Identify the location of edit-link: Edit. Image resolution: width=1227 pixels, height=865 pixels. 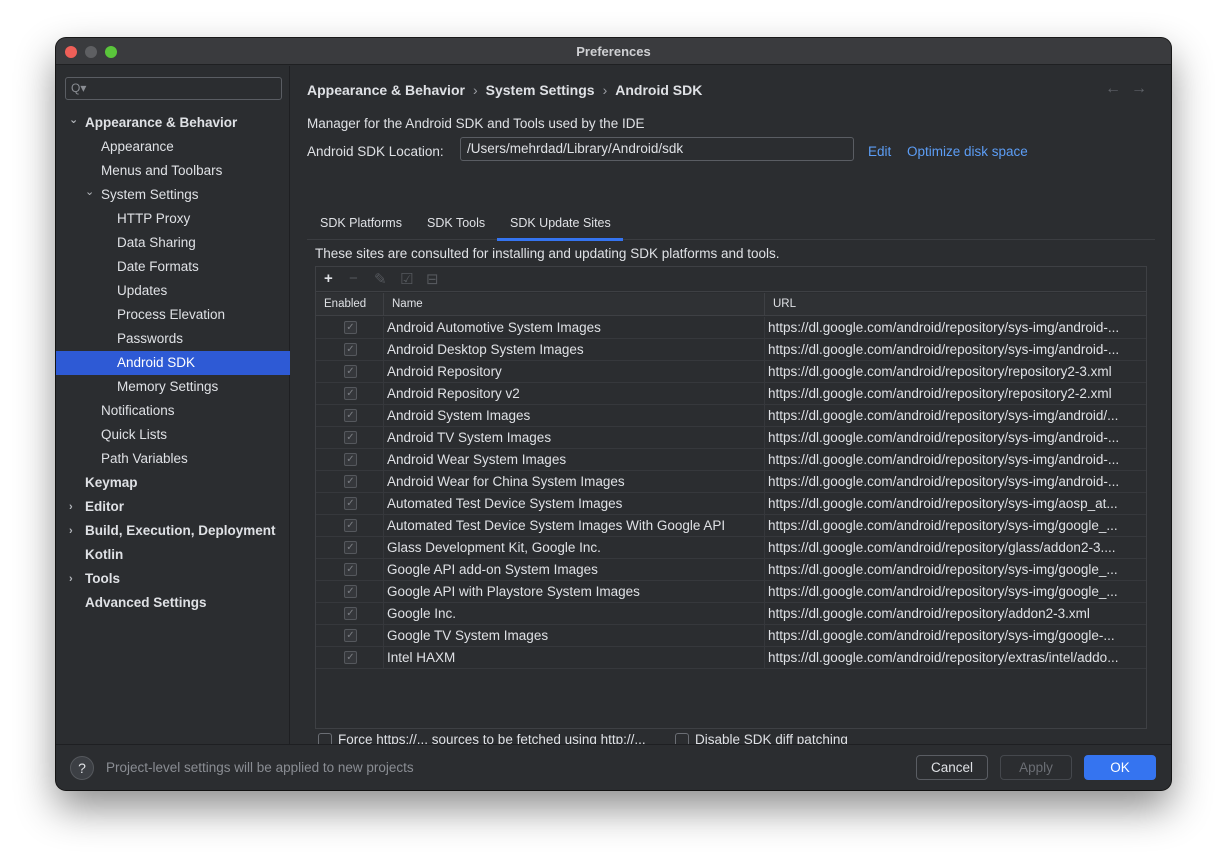
(879, 151).